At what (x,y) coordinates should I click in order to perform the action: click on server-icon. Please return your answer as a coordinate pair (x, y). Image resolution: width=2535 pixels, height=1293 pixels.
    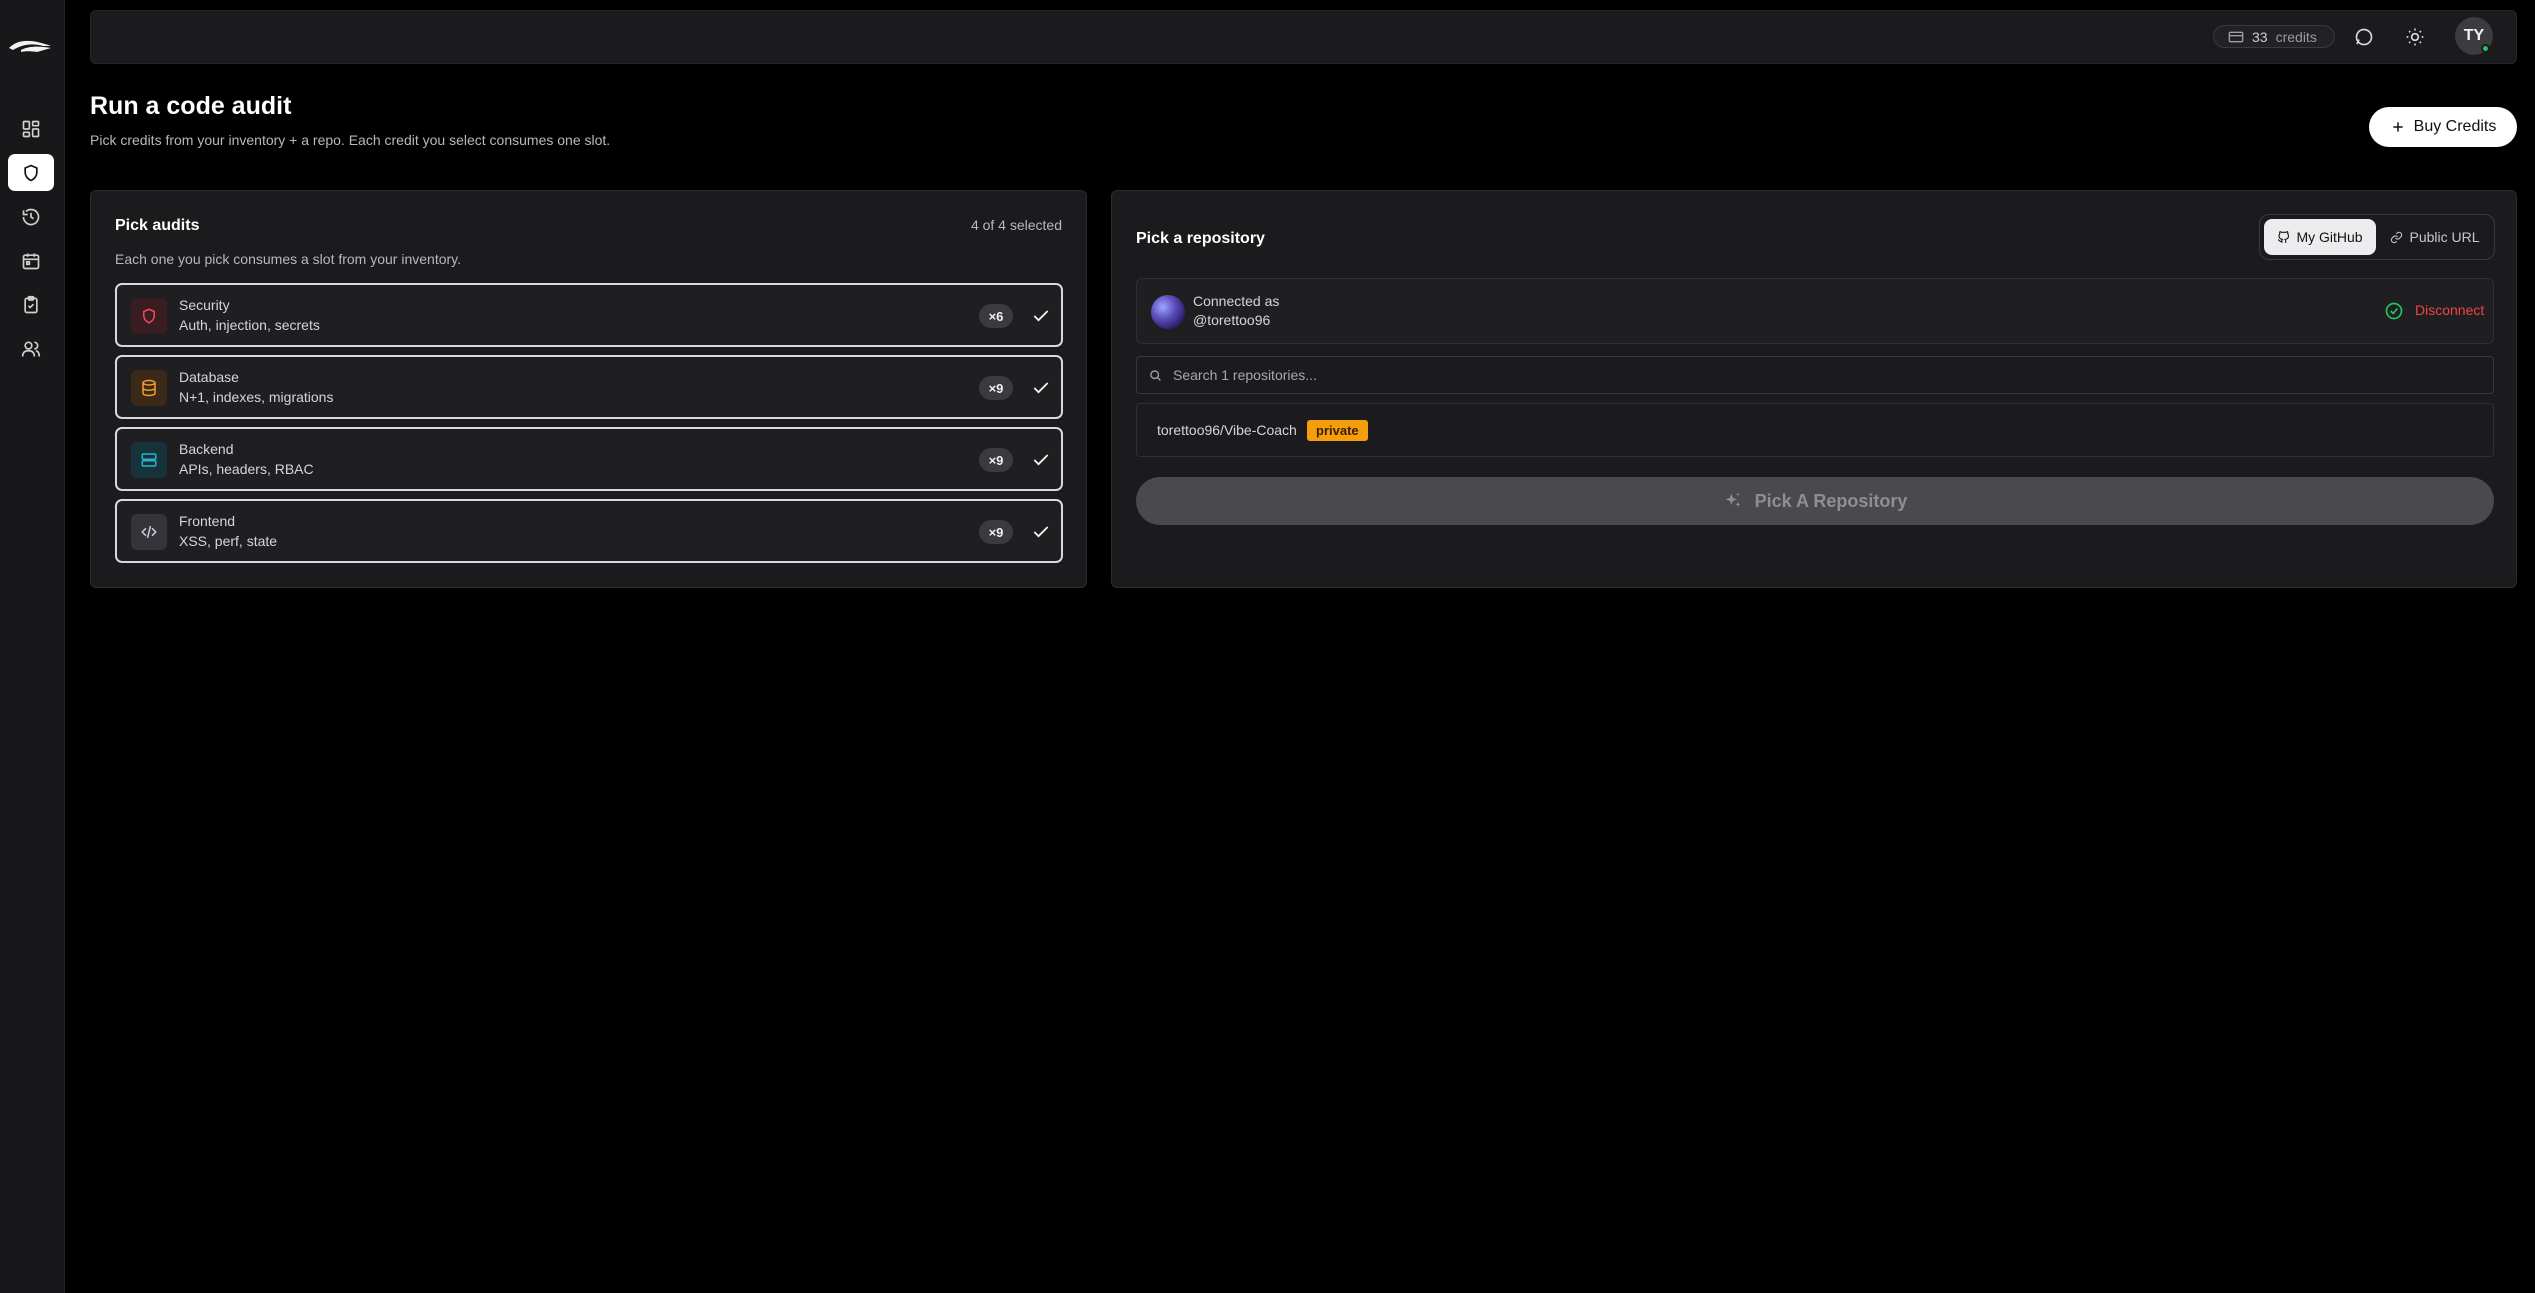
    Looking at the image, I should click on (149, 460).